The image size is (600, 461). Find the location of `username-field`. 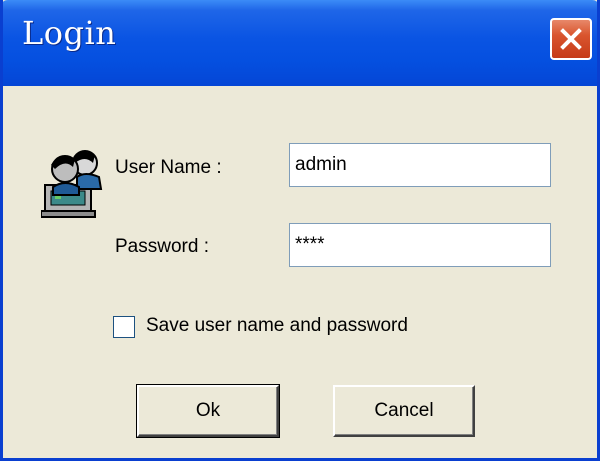

username-field is located at coordinates (420, 165).